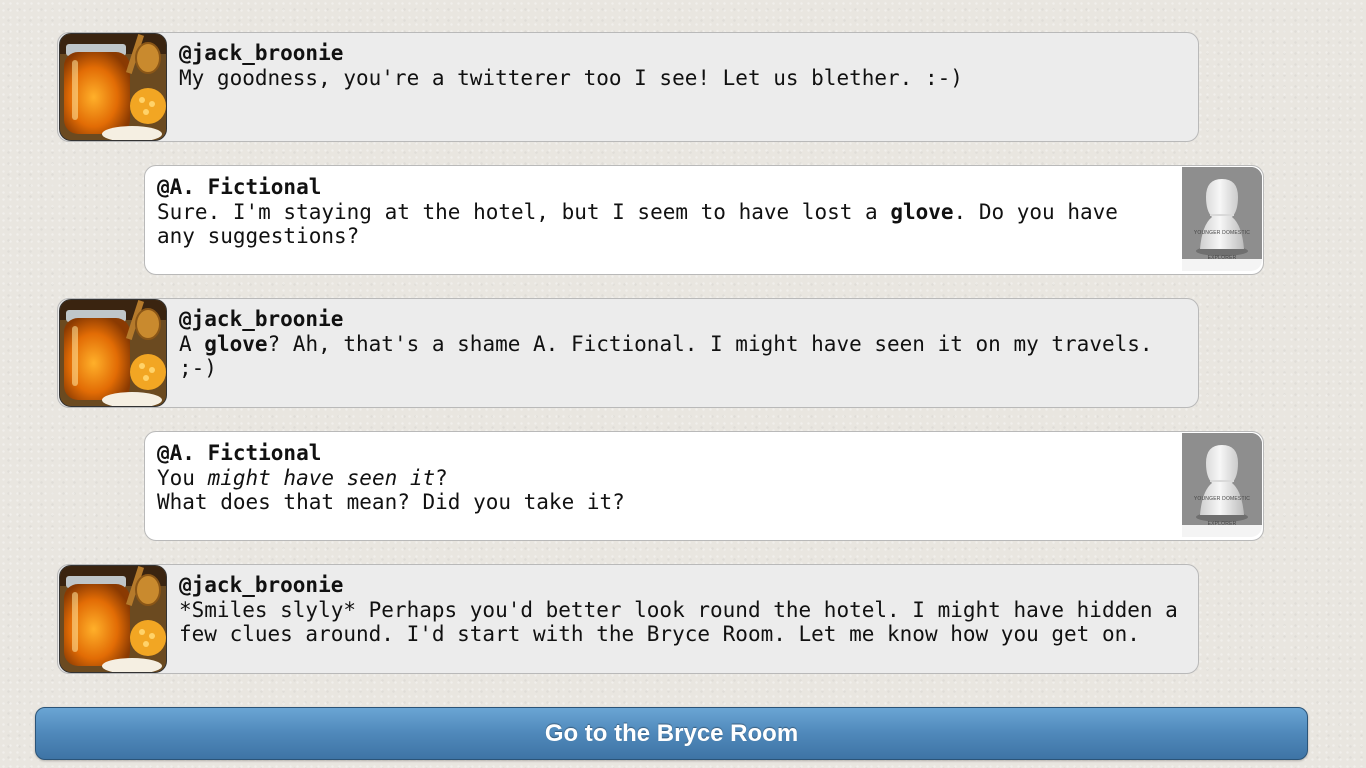  I want to click on message-text: A, so click(192, 343).